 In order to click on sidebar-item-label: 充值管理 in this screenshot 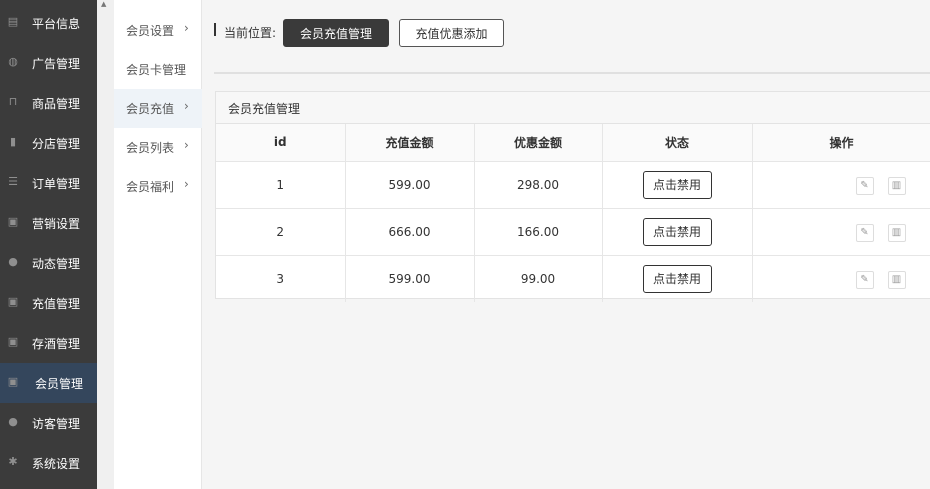, I will do `click(56, 304)`.